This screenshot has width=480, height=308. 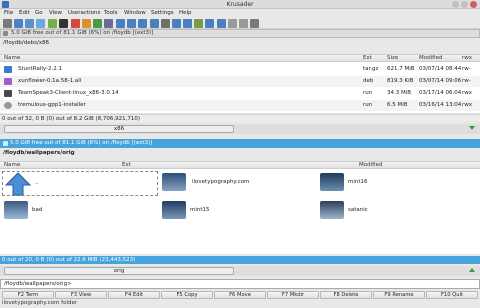 I want to click on menu-useractions: Useractions, so click(x=84, y=13).